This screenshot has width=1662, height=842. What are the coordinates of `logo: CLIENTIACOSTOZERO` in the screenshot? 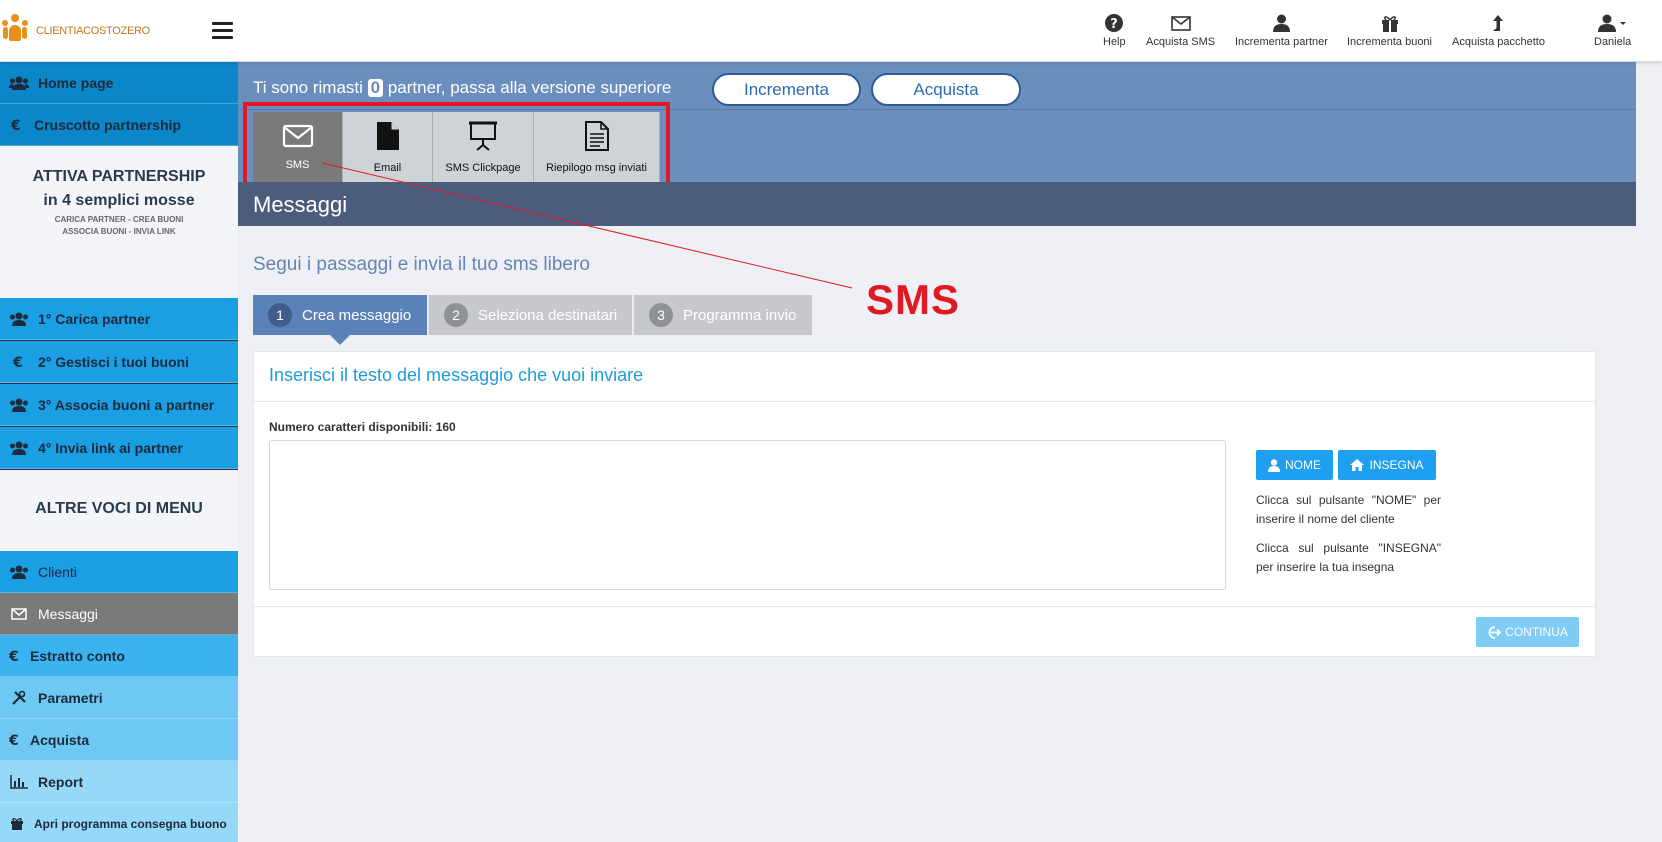 It's located at (76, 31).